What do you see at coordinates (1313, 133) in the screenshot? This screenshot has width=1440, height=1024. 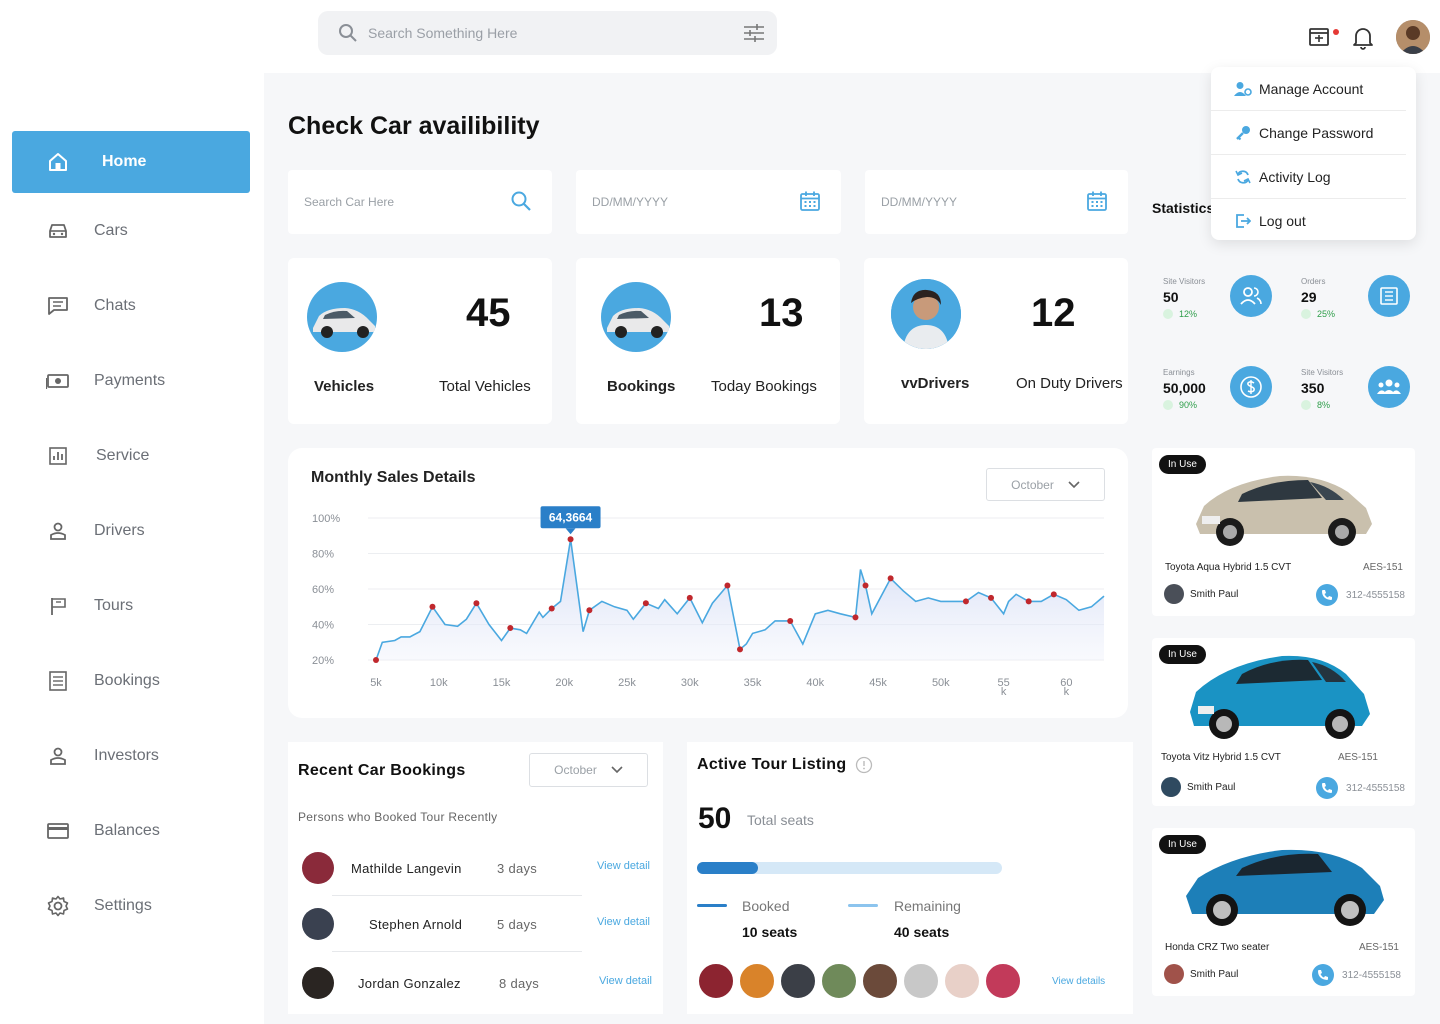 I see `menu-item-change-password: Change Password` at bounding box center [1313, 133].